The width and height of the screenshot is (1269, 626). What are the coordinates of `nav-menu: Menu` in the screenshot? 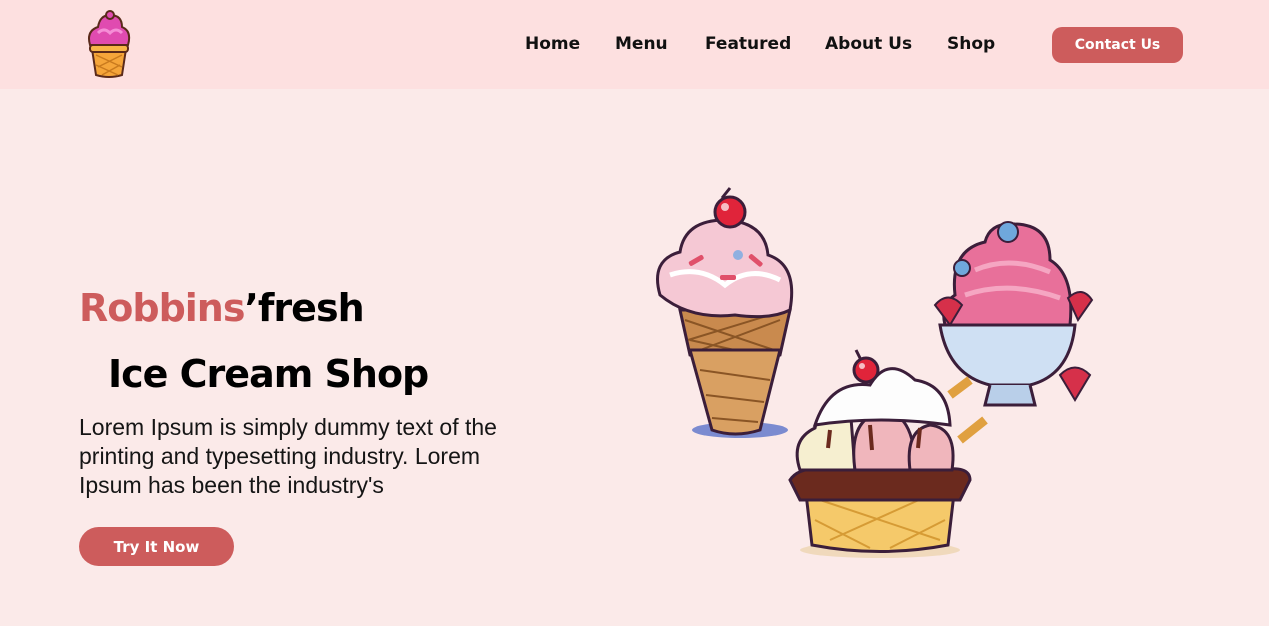 It's located at (641, 44).